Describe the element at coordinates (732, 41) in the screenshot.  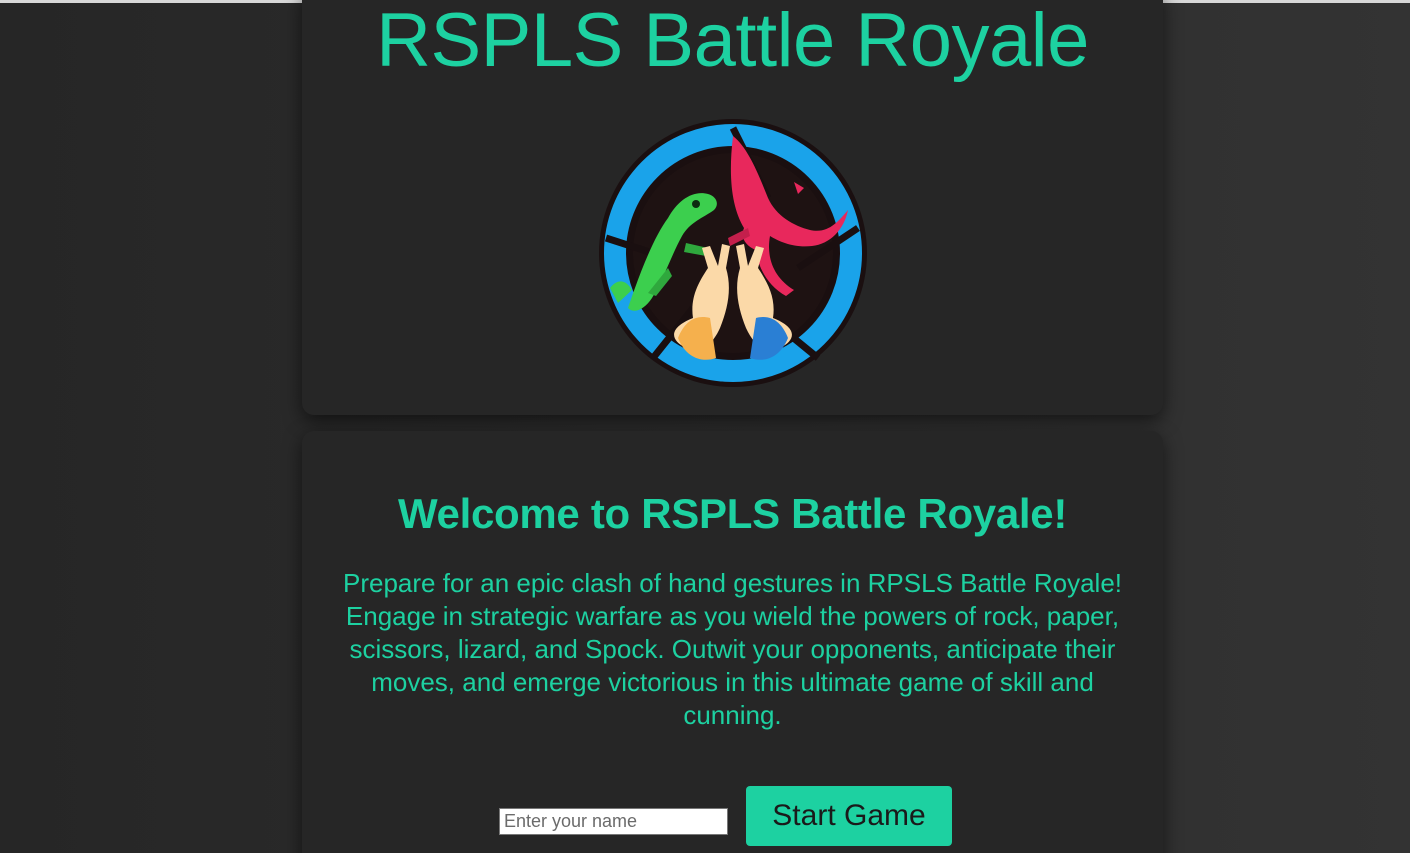
I see `page-title: RSPLS Battle Royale` at that location.